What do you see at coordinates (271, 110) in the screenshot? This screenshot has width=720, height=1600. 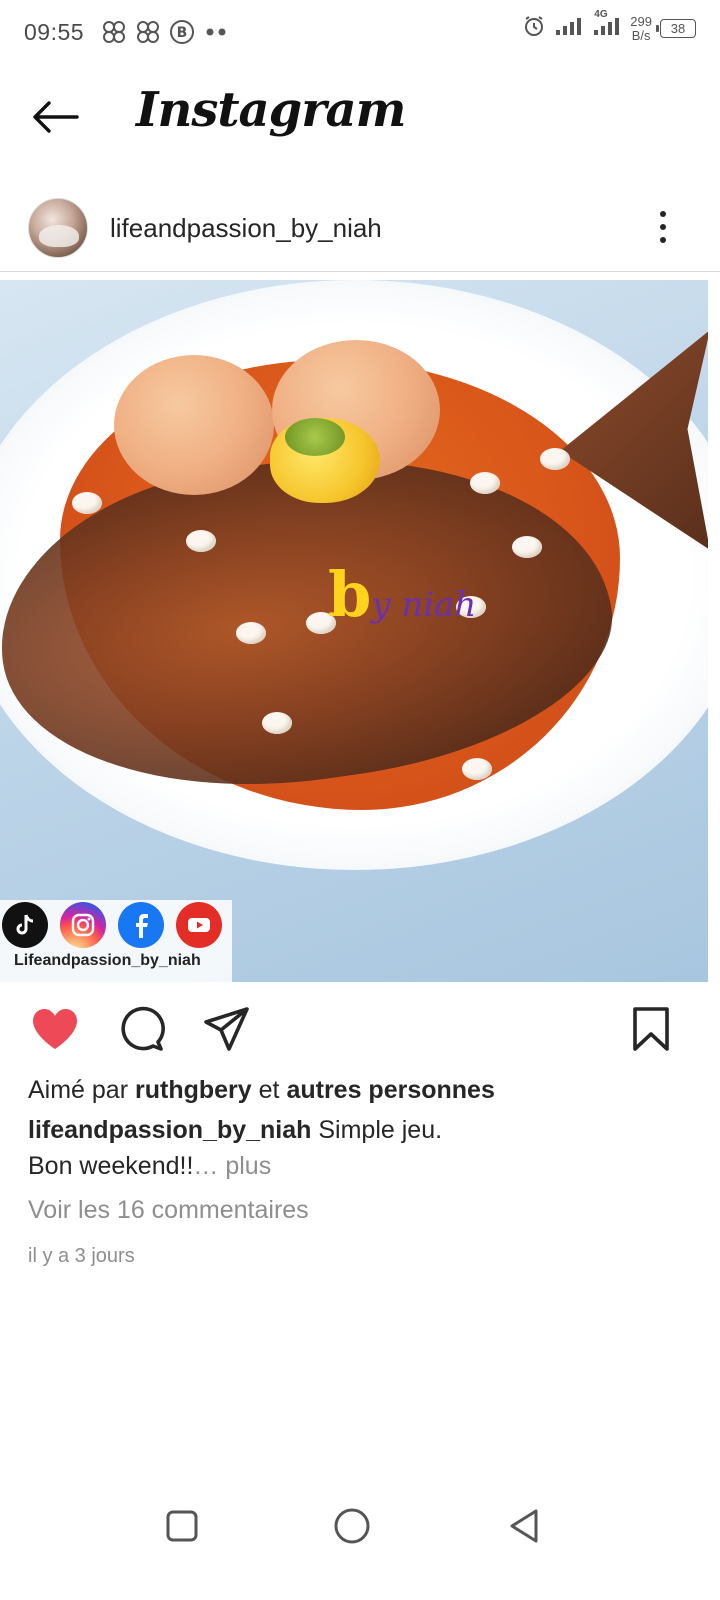 I see `instagram-logo: Instagram` at bounding box center [271, 110].